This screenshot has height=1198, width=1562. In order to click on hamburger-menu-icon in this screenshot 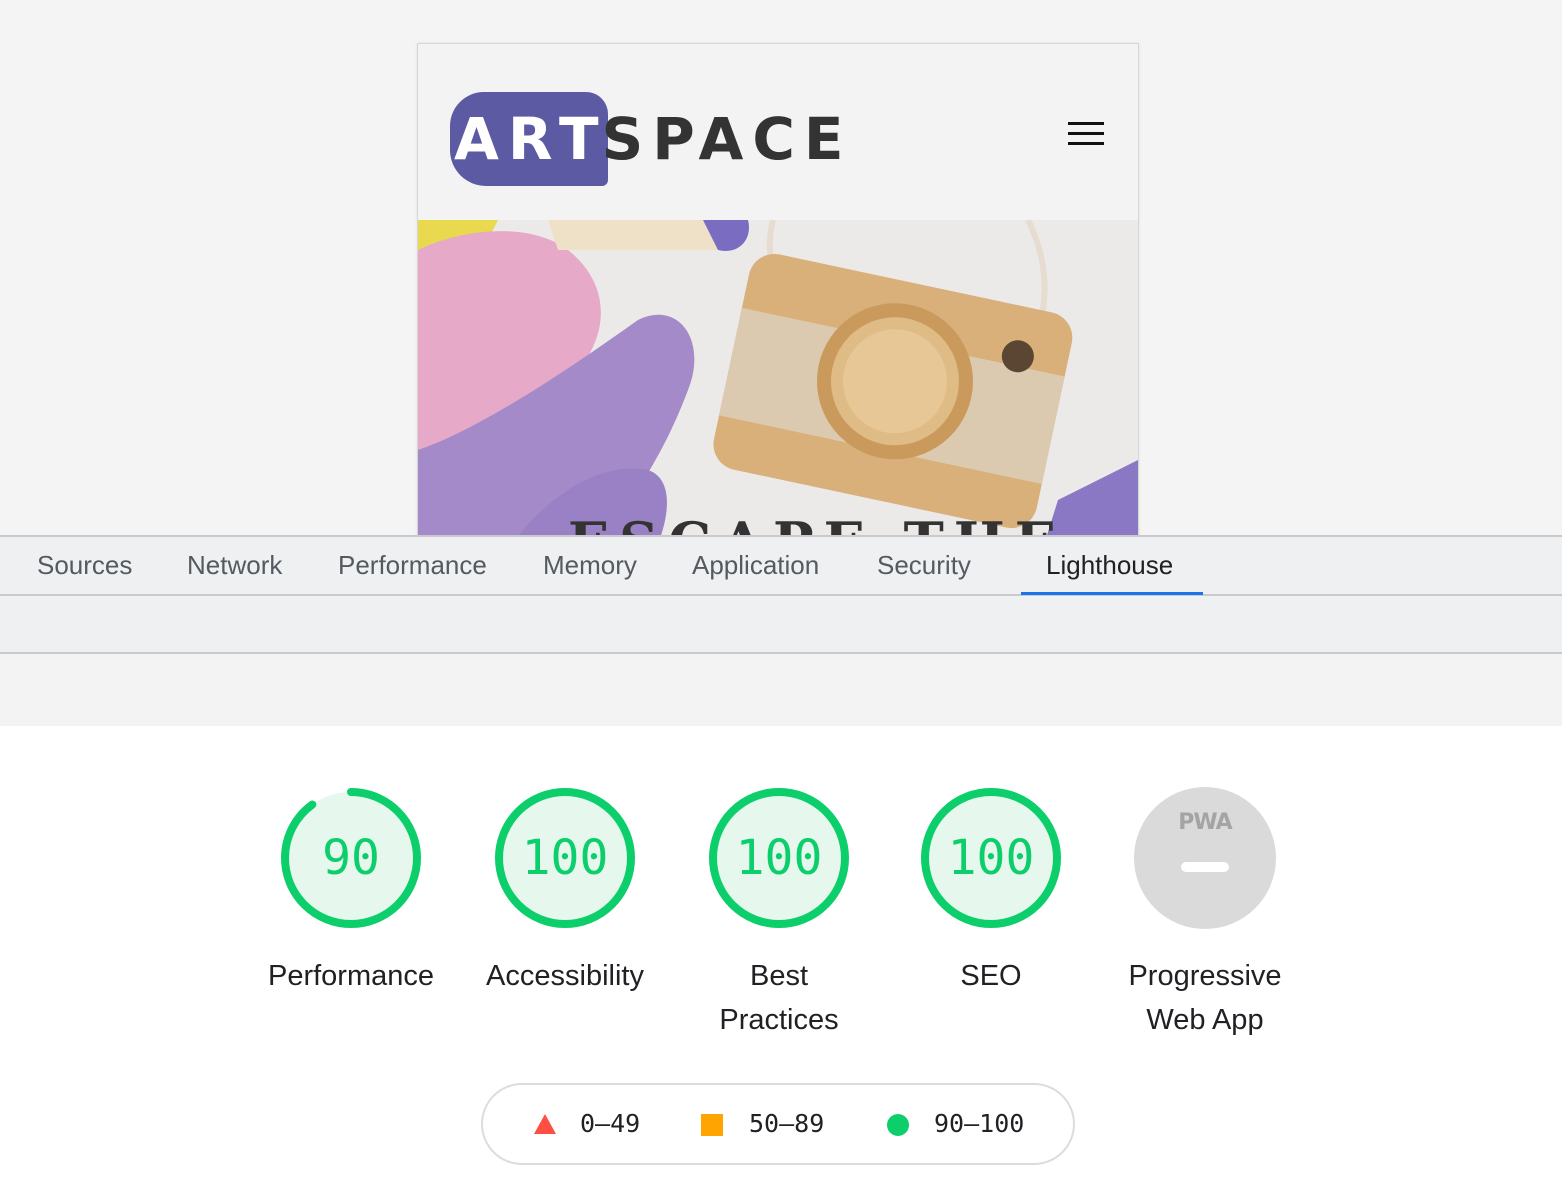, I will do `click(1086, 134)`.